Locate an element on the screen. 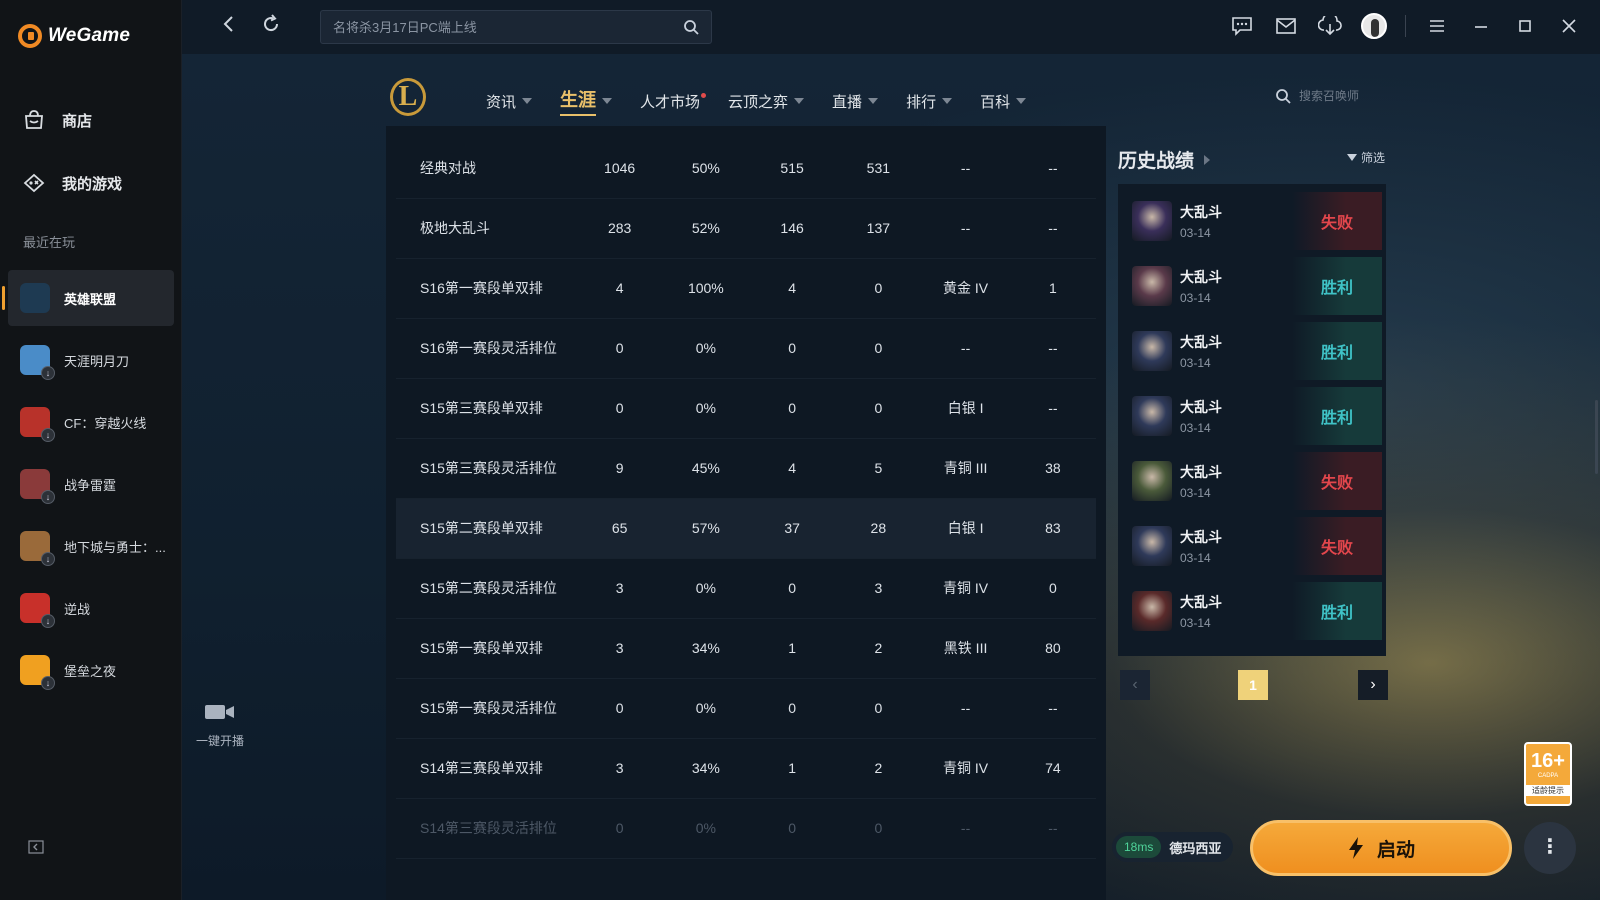 This screenshot has height=900, width=1600. sidebar-game-item: 英雄联盟 is located at coordinates (88, 298).